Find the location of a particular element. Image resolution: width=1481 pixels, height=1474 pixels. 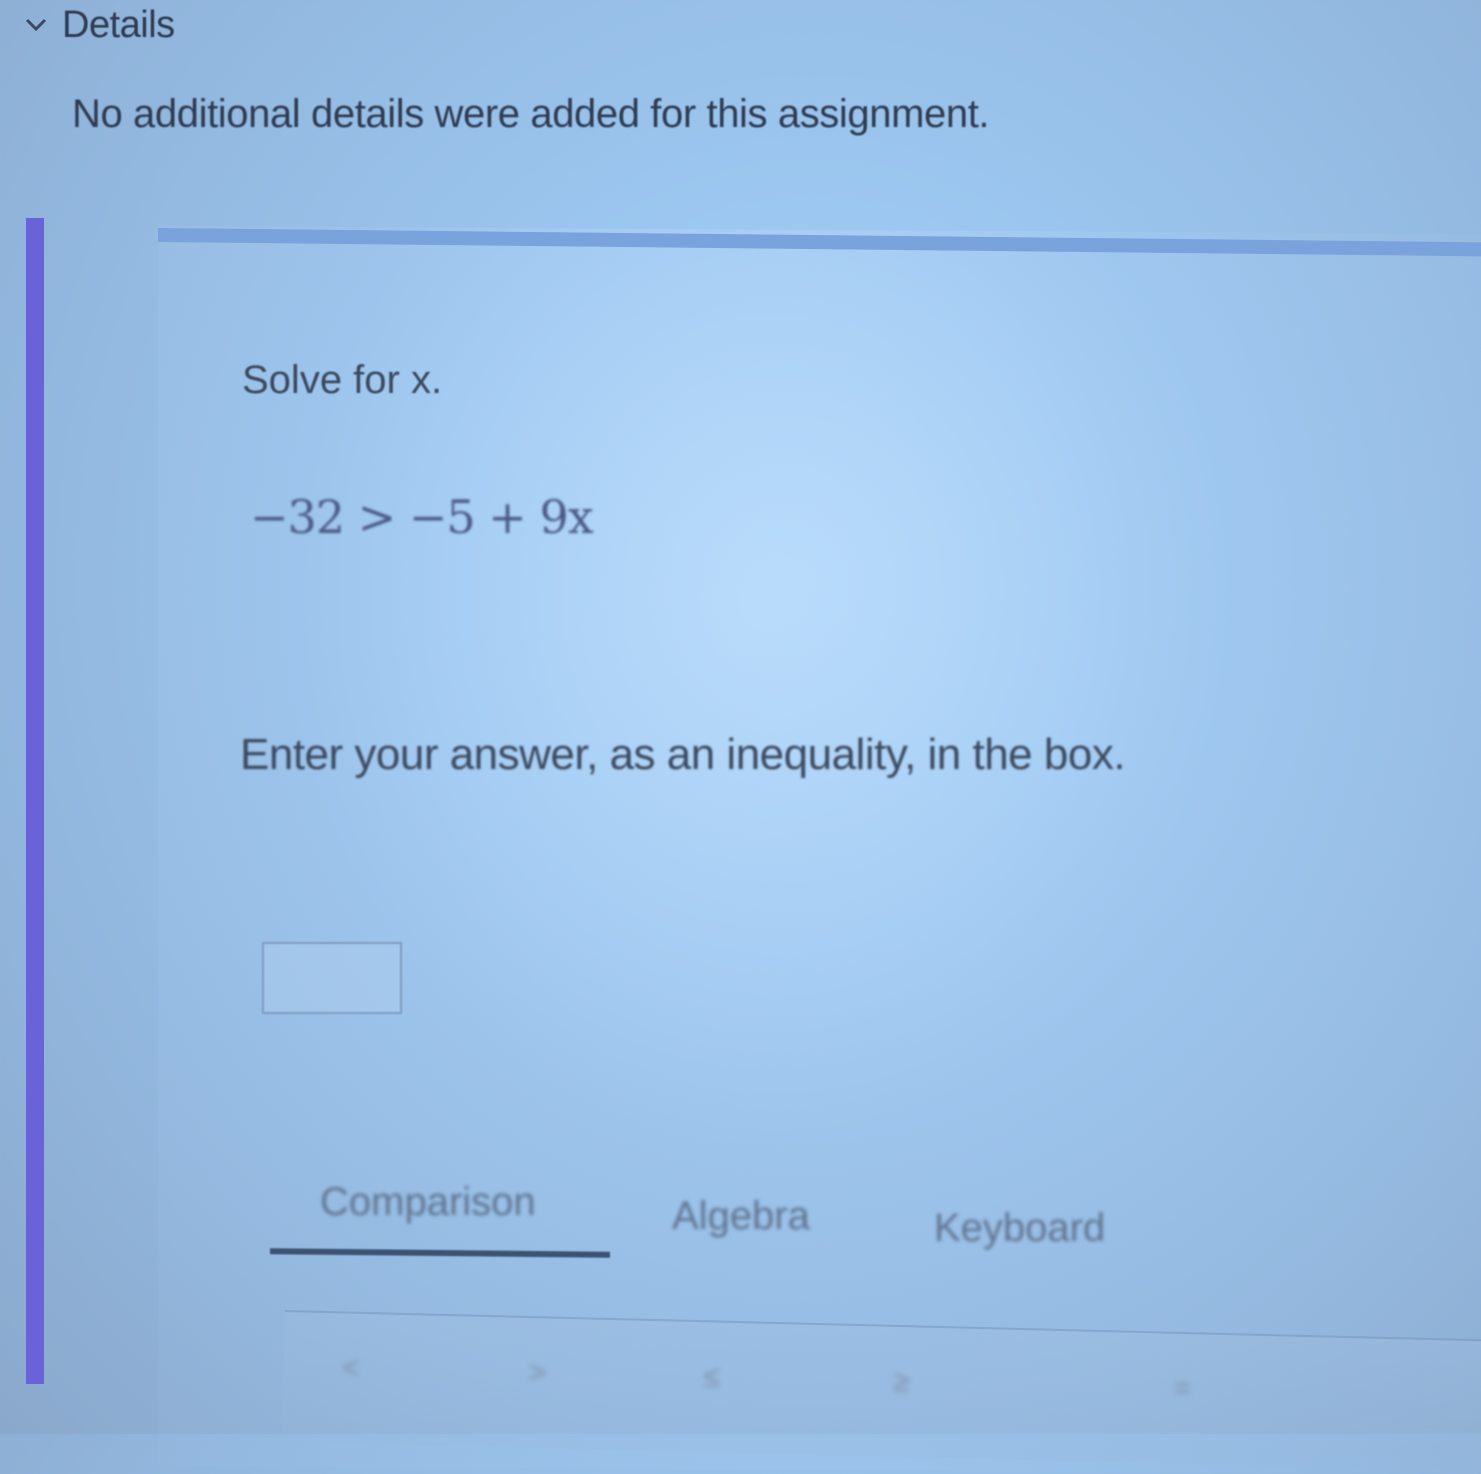

answer-input is located at coordinates (332, 978).